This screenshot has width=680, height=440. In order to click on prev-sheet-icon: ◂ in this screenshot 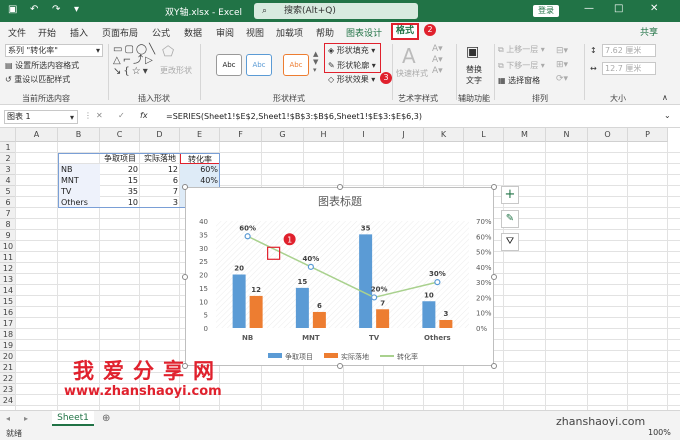, I will do `click(8, 418)`.